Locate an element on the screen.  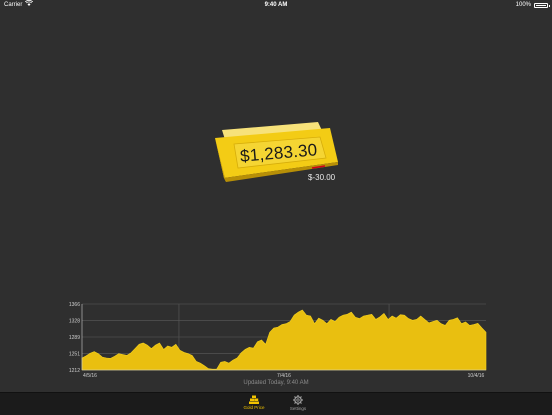
battery-icon is located at coordinates (542, 5).